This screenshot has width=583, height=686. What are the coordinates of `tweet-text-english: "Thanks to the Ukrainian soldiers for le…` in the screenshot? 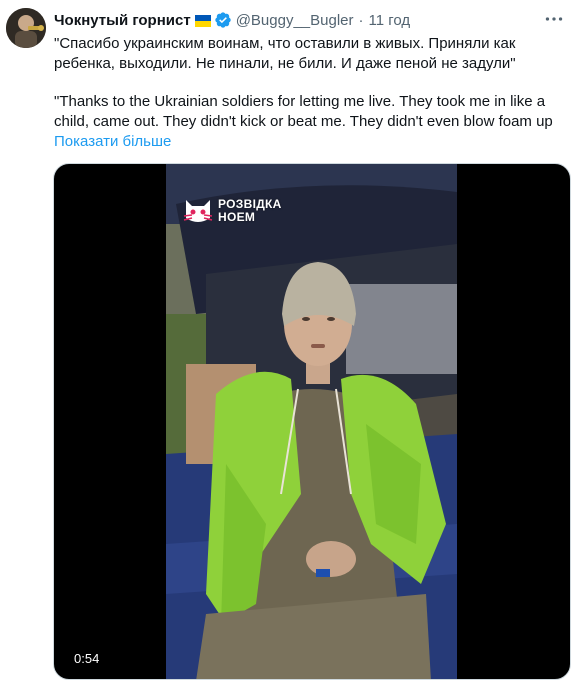 It's located at (303, 111).